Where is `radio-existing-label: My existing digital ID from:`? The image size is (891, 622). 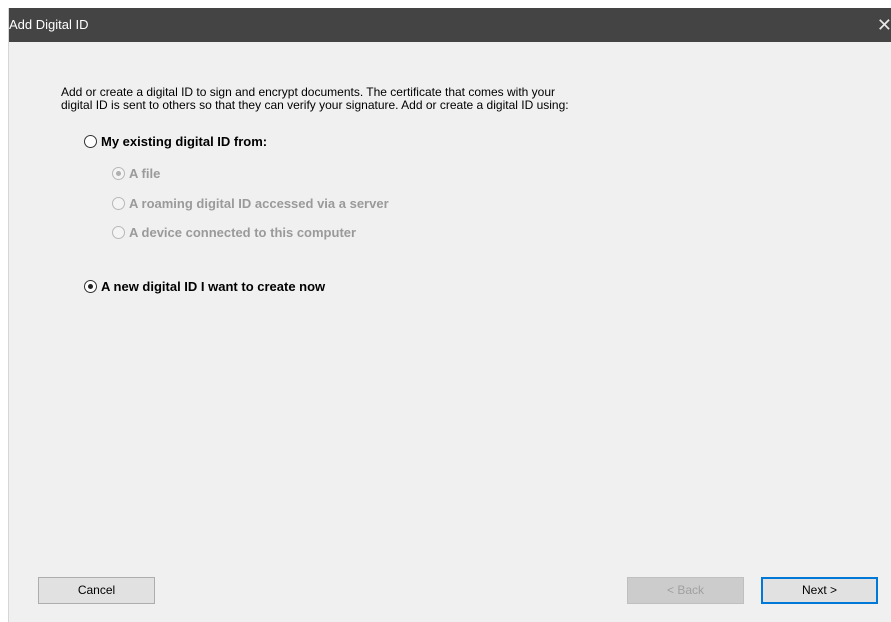
radio-existing-label: My existing digital ID from: is located at coordinates (184, 141).